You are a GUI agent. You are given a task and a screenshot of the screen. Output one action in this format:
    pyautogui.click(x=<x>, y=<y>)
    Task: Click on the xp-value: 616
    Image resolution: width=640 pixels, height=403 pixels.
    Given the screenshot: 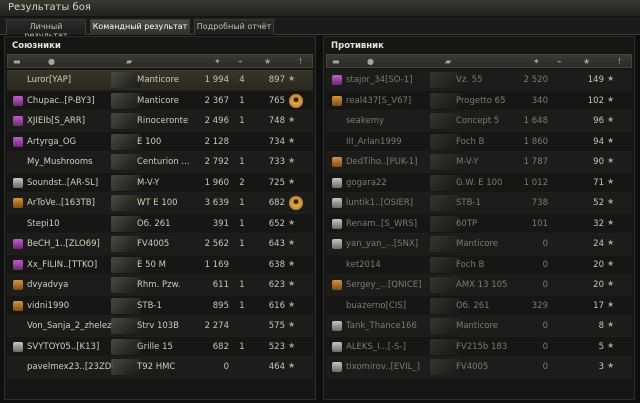 What is the action you would take?
    pyautogui.click(x=276, y=305)
    